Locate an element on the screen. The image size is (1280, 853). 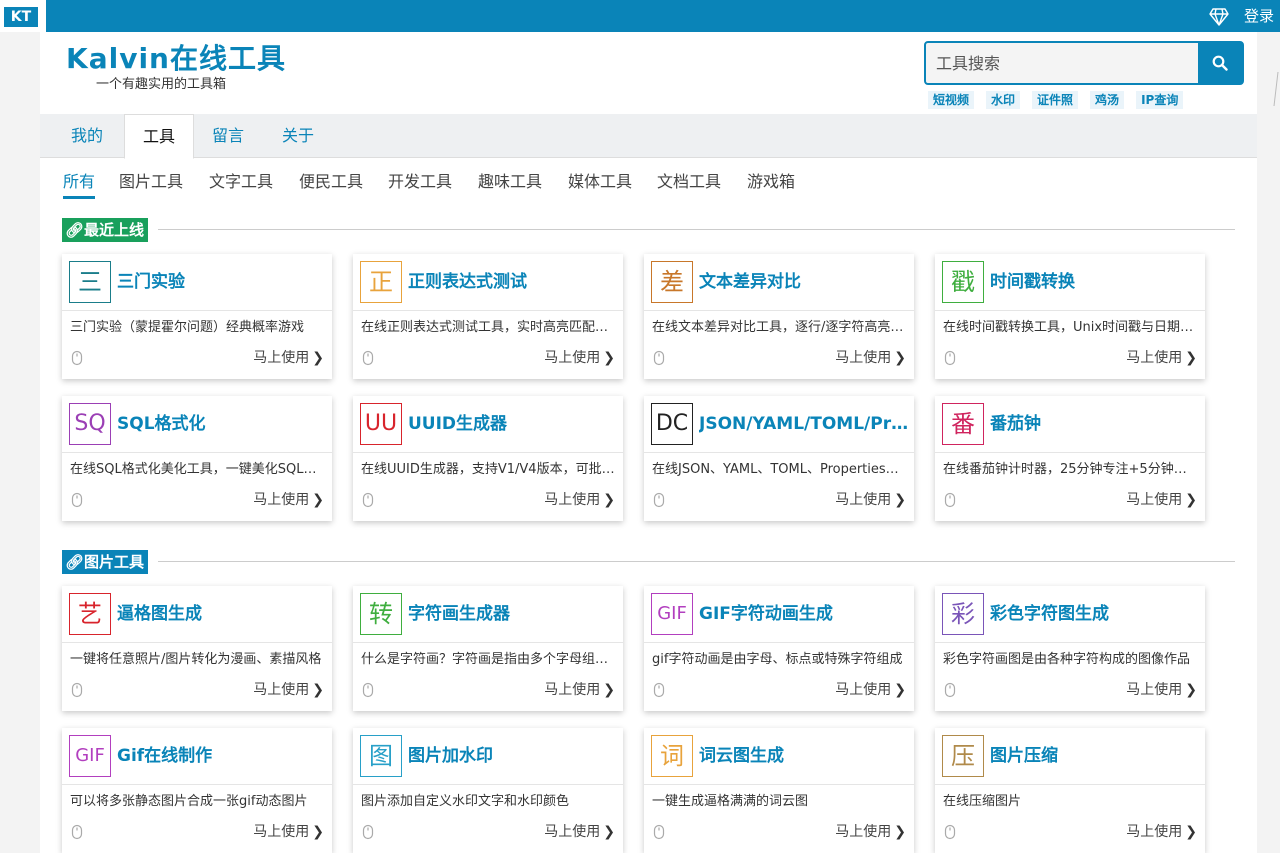
category-text-tools: 文字工具 is located at coordinates (241, 182).